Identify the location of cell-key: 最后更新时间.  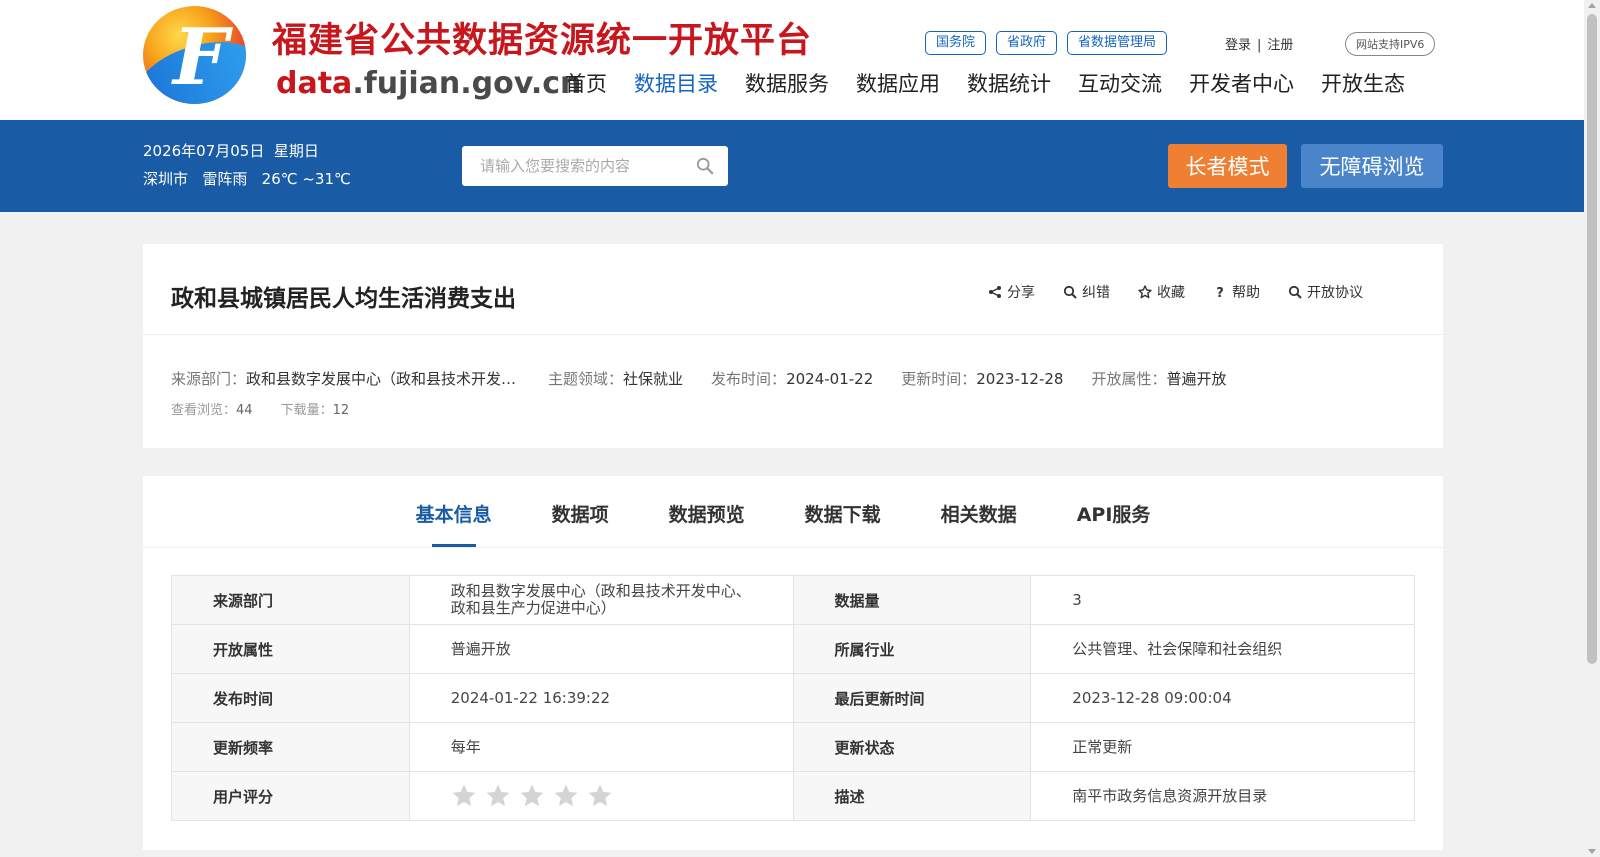
(912, 698).